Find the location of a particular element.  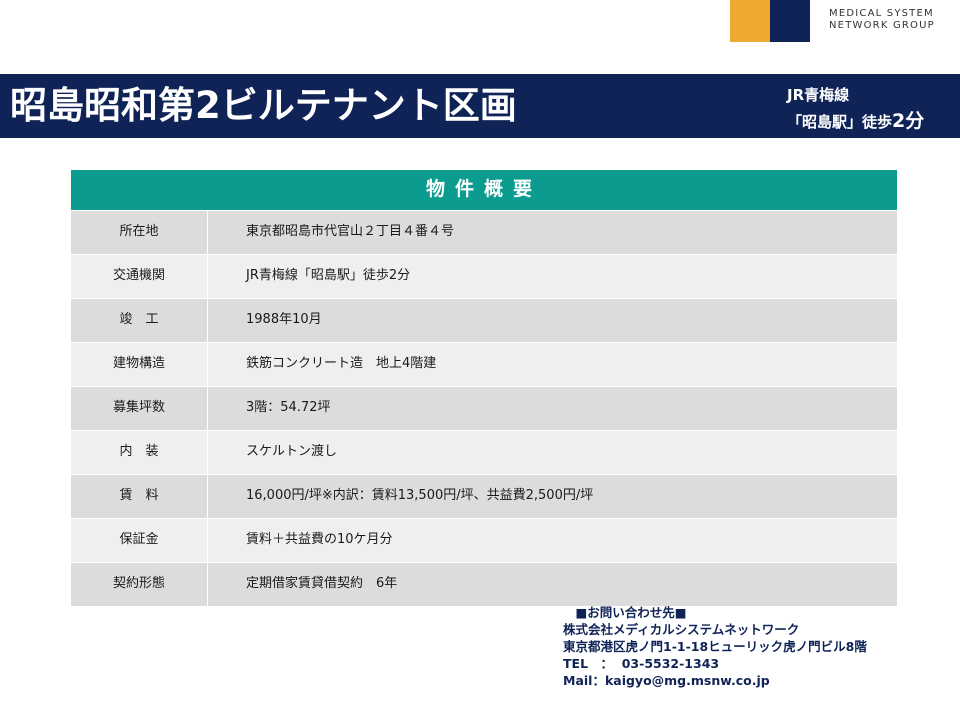

station-access: 「昭島駅」徒歩2分 is located at coordinates (855, 121).